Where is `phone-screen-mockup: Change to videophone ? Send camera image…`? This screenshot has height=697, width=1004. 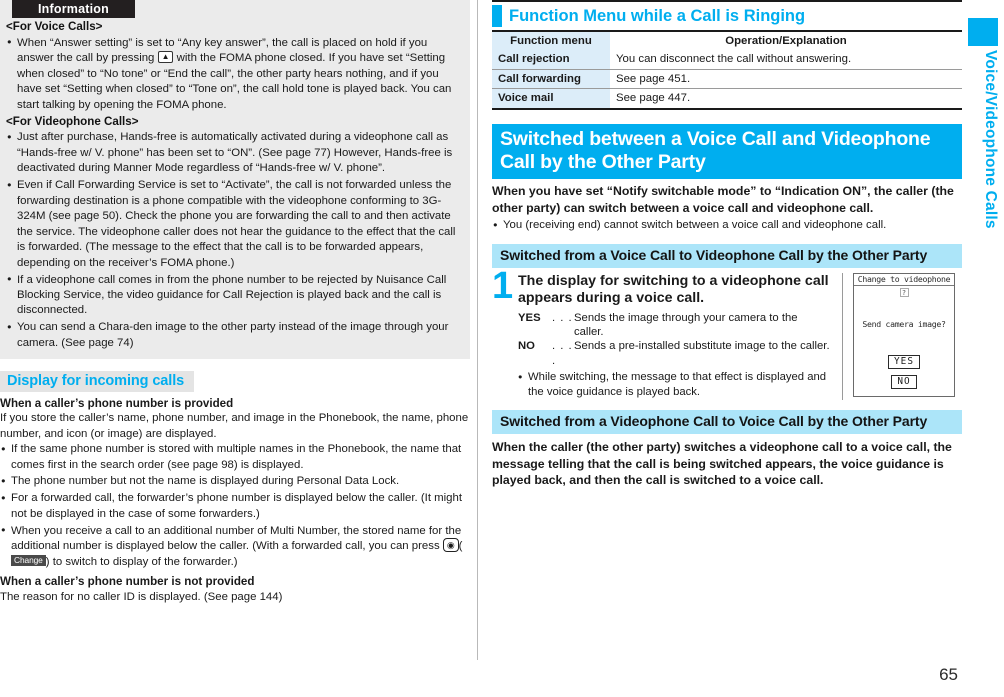 phone-screen-mockup: Change to videophone ? Send camera image… is located at coordinates (904, 334).